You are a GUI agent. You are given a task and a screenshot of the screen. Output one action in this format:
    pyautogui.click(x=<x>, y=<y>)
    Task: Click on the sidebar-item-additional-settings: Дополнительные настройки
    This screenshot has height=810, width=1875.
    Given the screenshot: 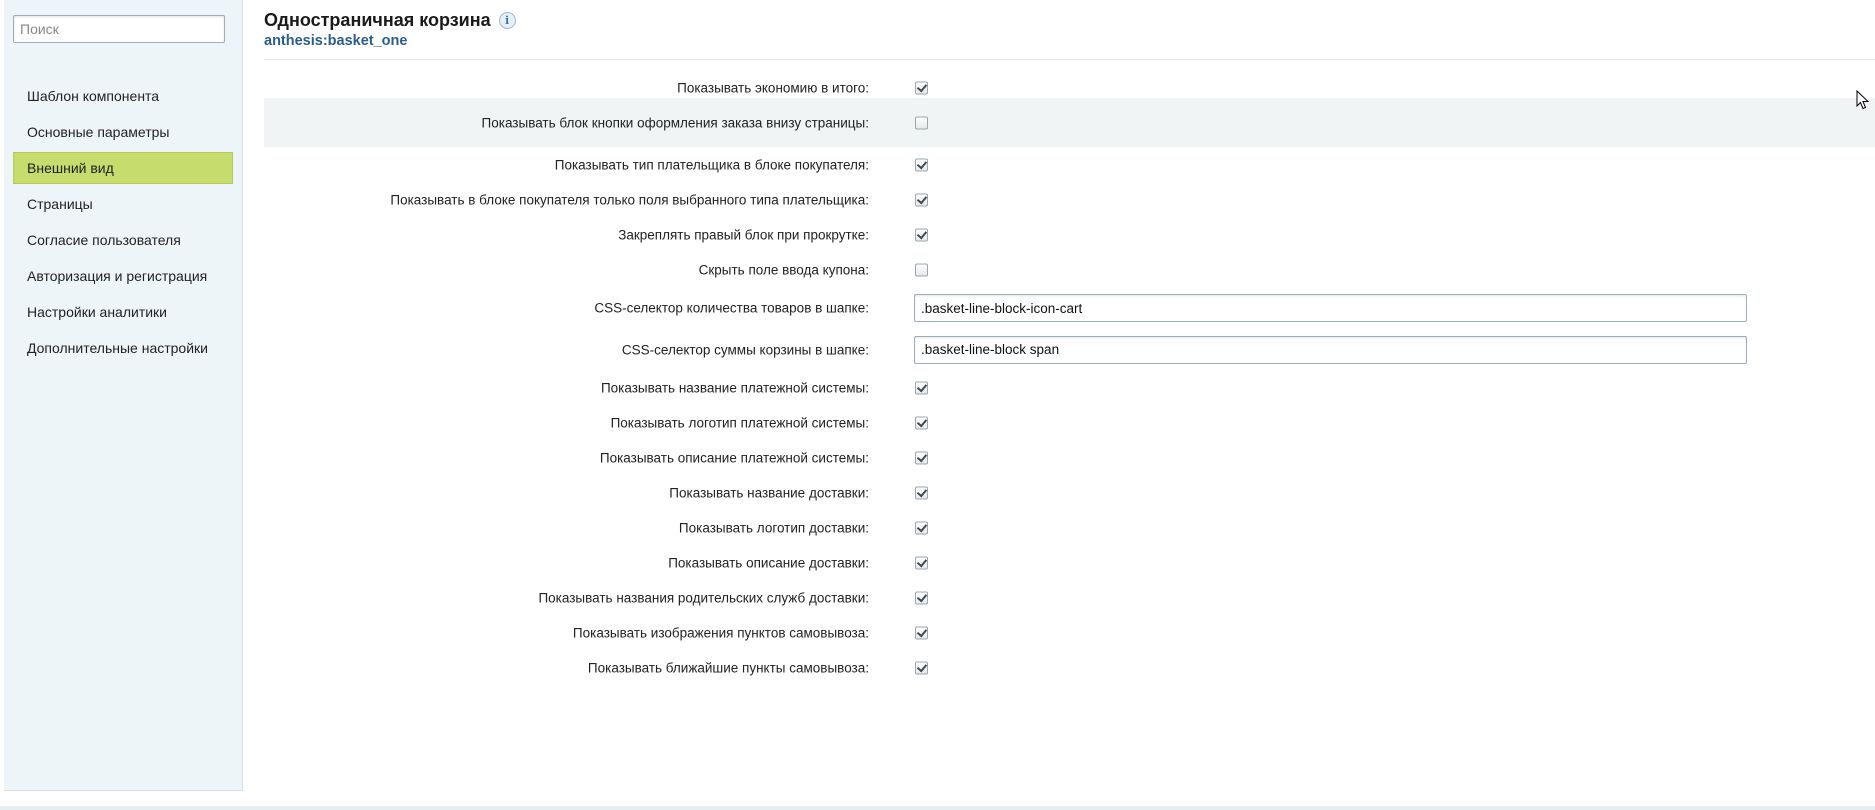 What is the action you would take?
    pyautogui.click(x=123, y=348)
    